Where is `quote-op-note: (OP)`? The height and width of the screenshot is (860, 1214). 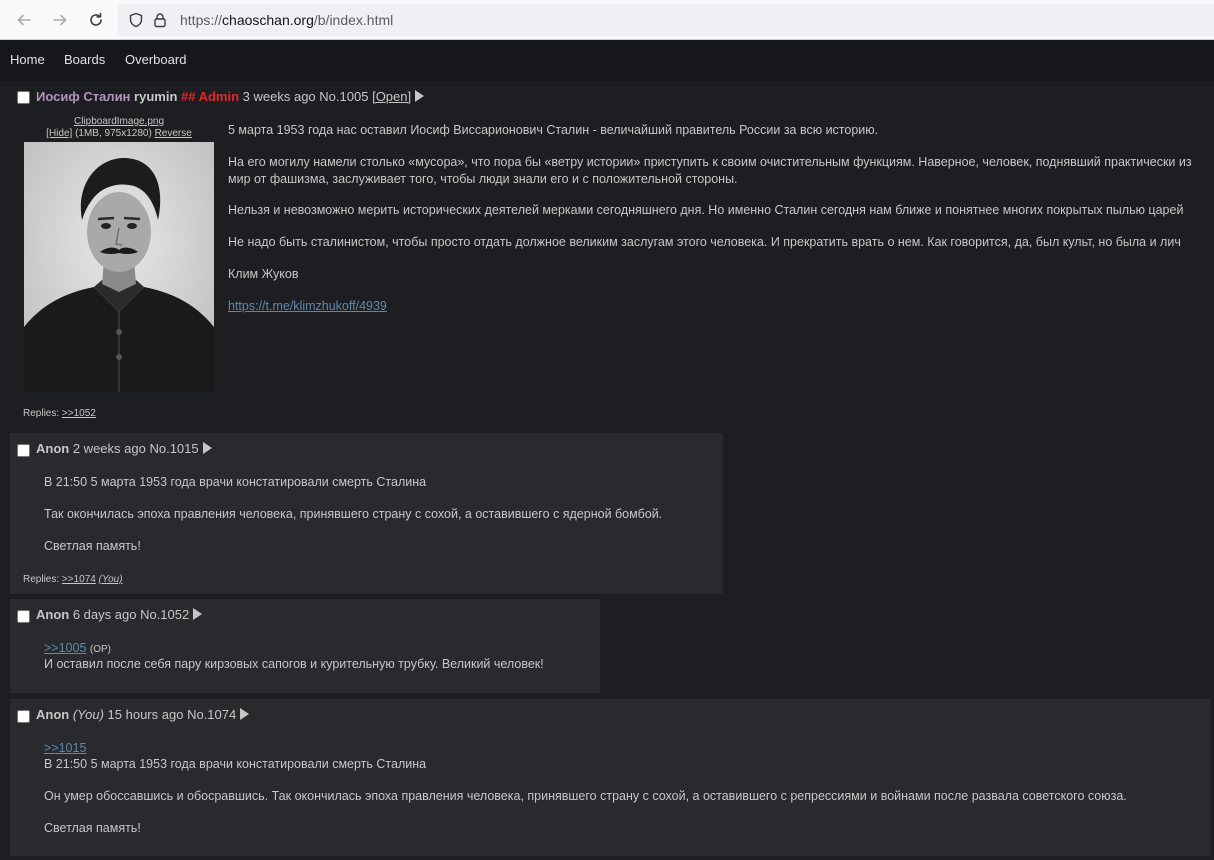
quote-op-note: (OP) is located at coordinates (100, 649).